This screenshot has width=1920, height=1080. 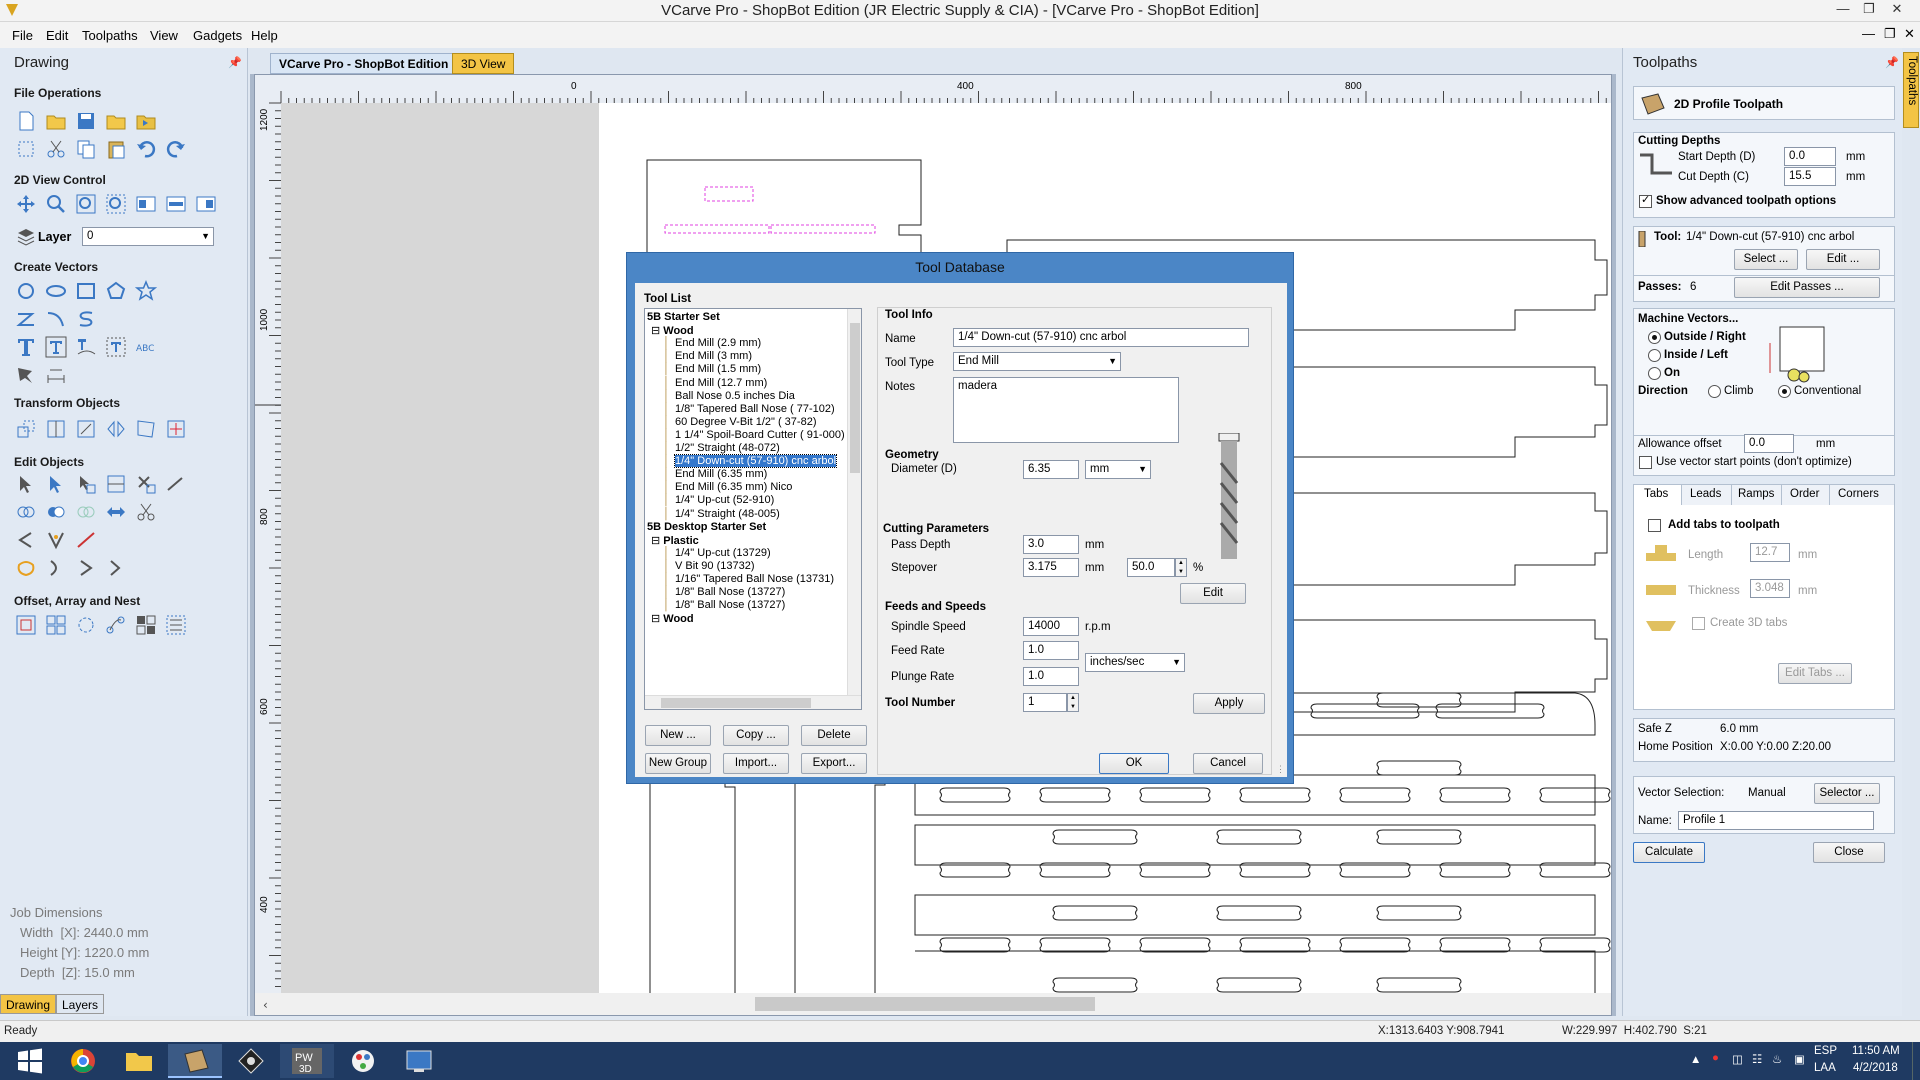 What do you see at coordinates (1806, 495) in the screenshot?
I see `tab-order: Order` at bounding box center [1806, 495].